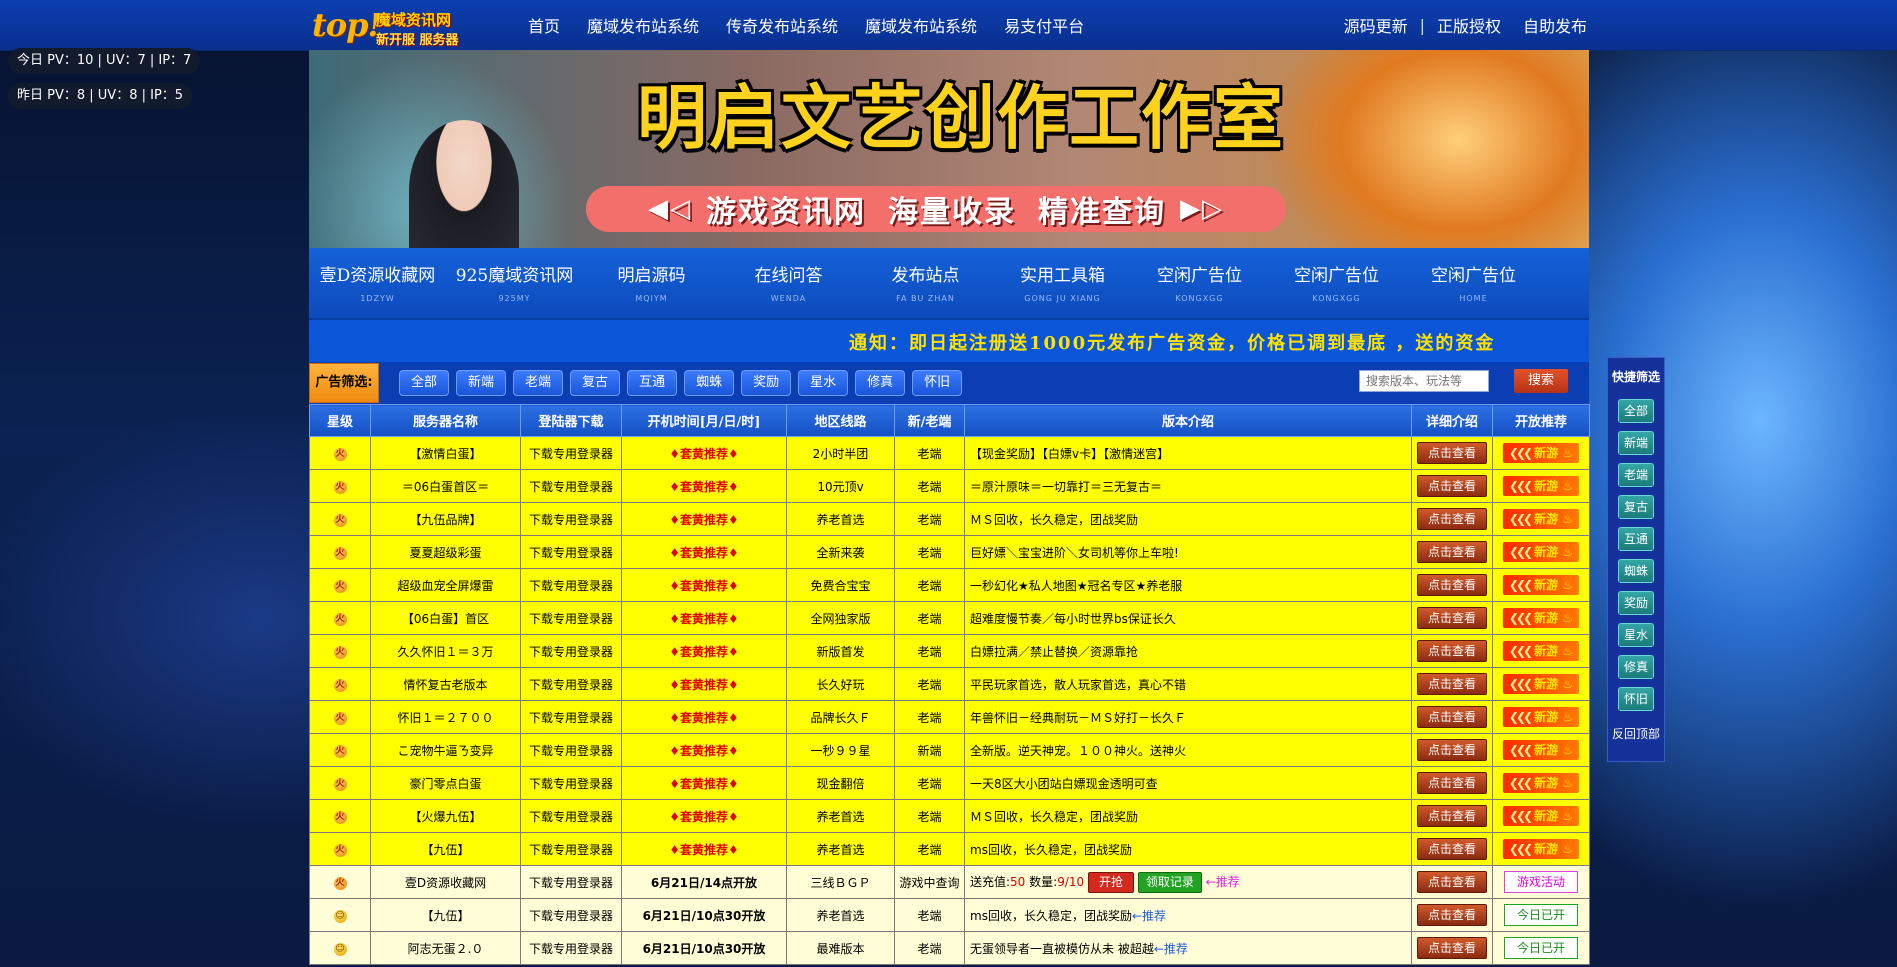  I want to click on partner-link: 壹D资源收藏网 1DZYW, so click(377, 283).